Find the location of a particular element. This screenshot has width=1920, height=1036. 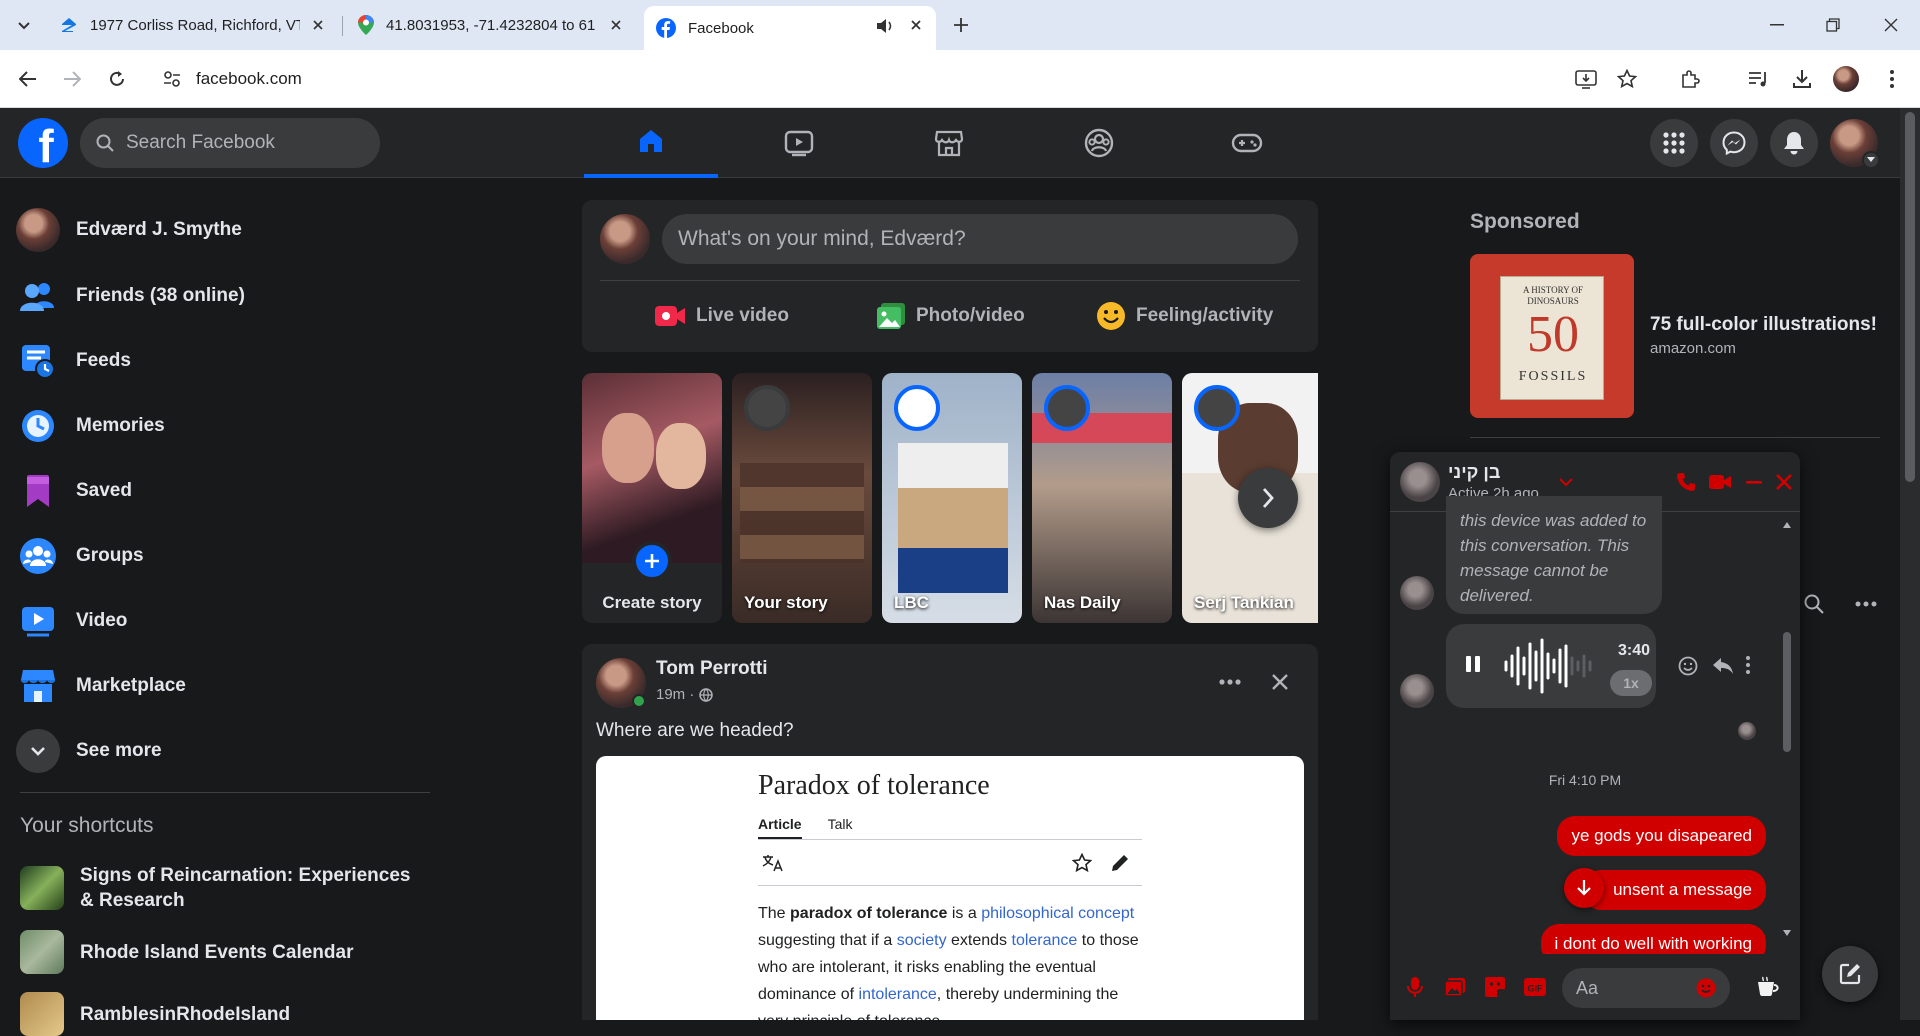

minimize-chat-button is located at coordinates (1754, 482).